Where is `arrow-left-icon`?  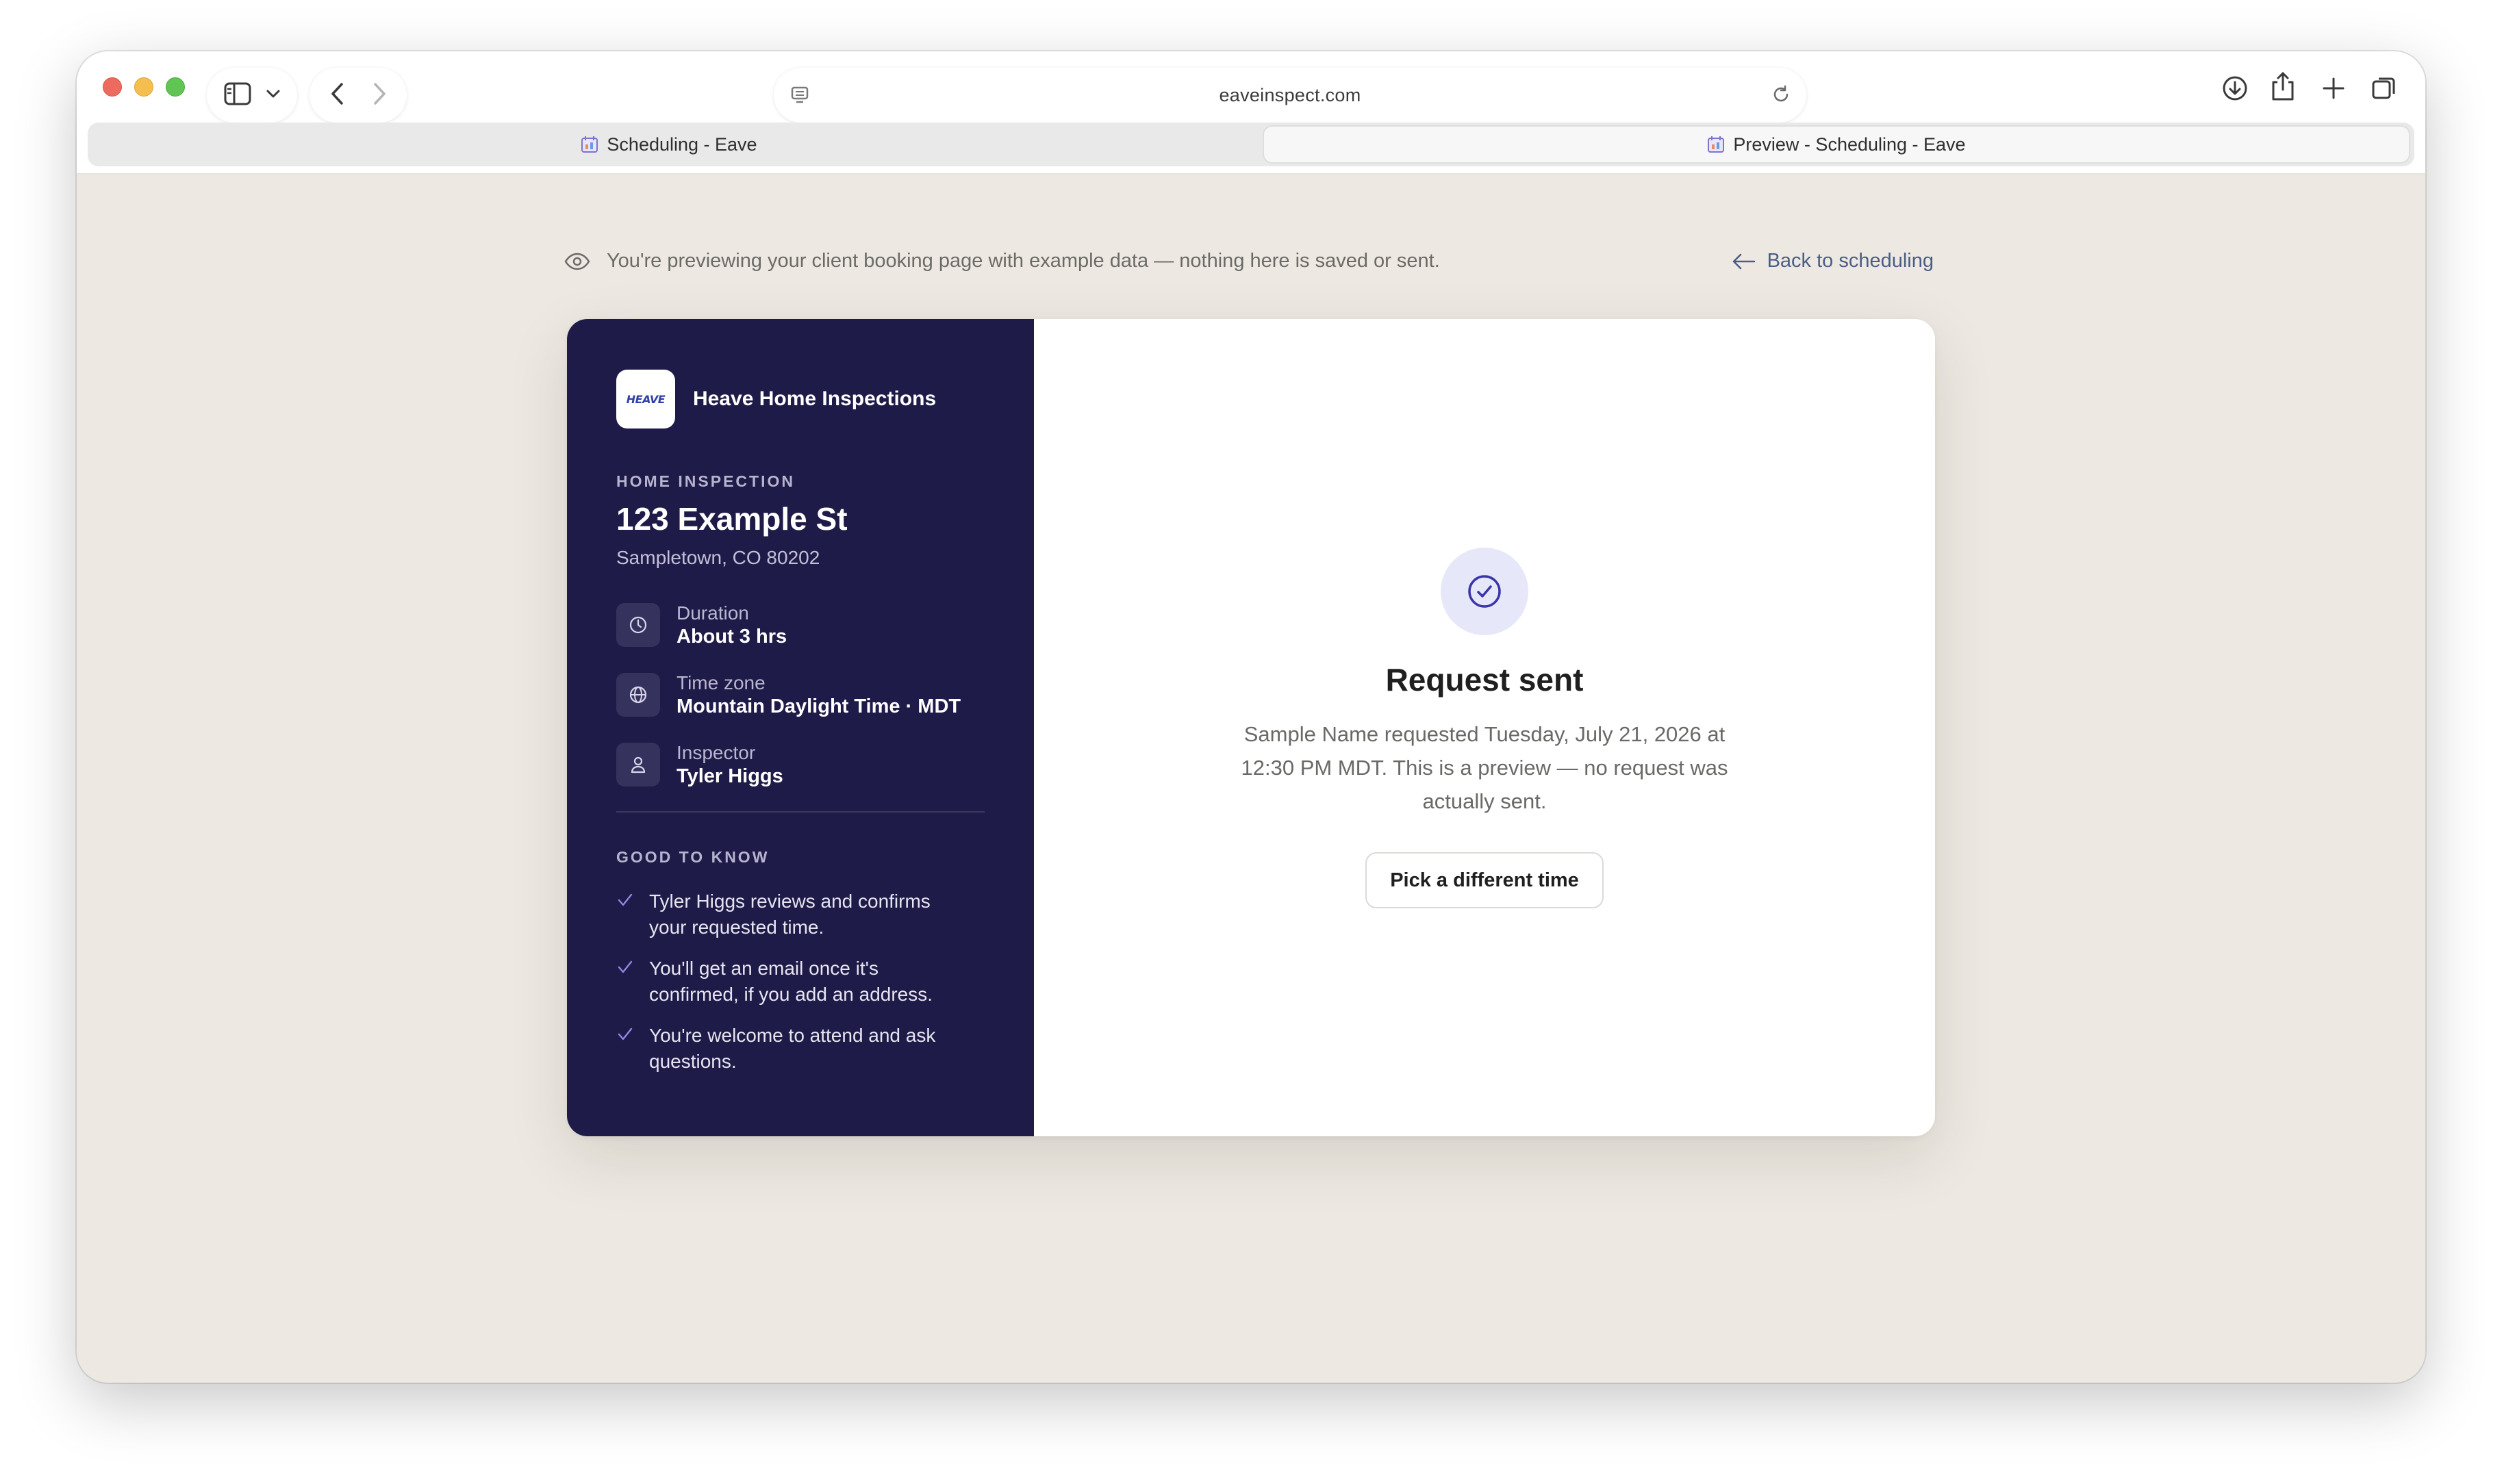 arrow-left-icon is located at coordinates (1744, 261).